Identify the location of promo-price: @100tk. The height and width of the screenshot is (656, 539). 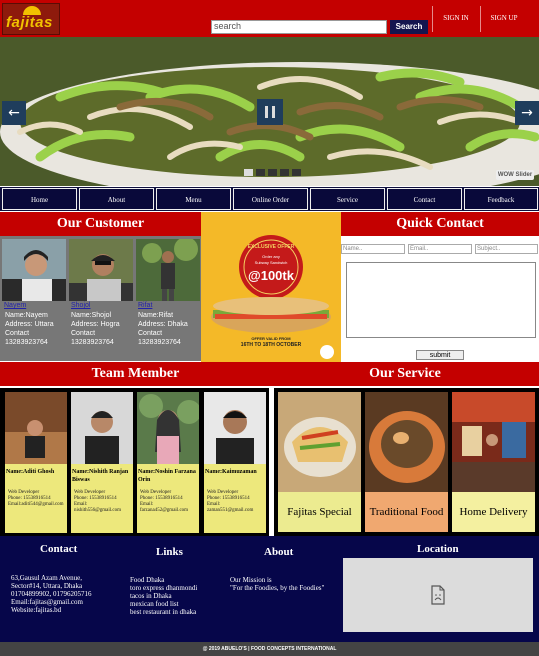
(271, 275).